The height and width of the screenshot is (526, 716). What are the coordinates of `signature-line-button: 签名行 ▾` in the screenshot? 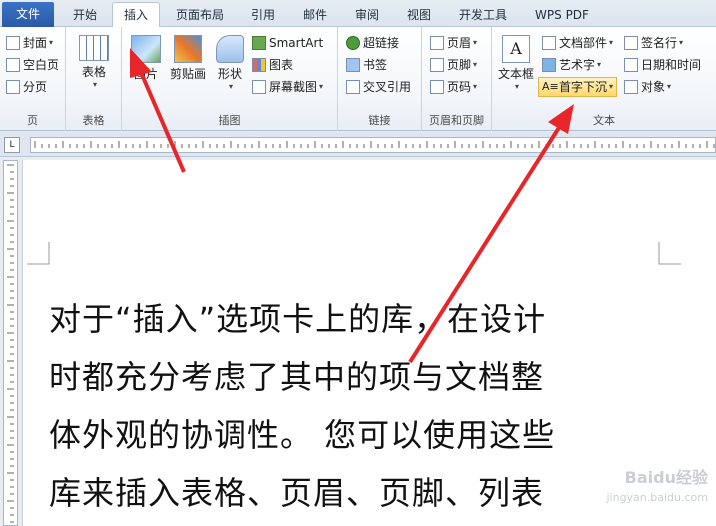 It's located at (653, 43).